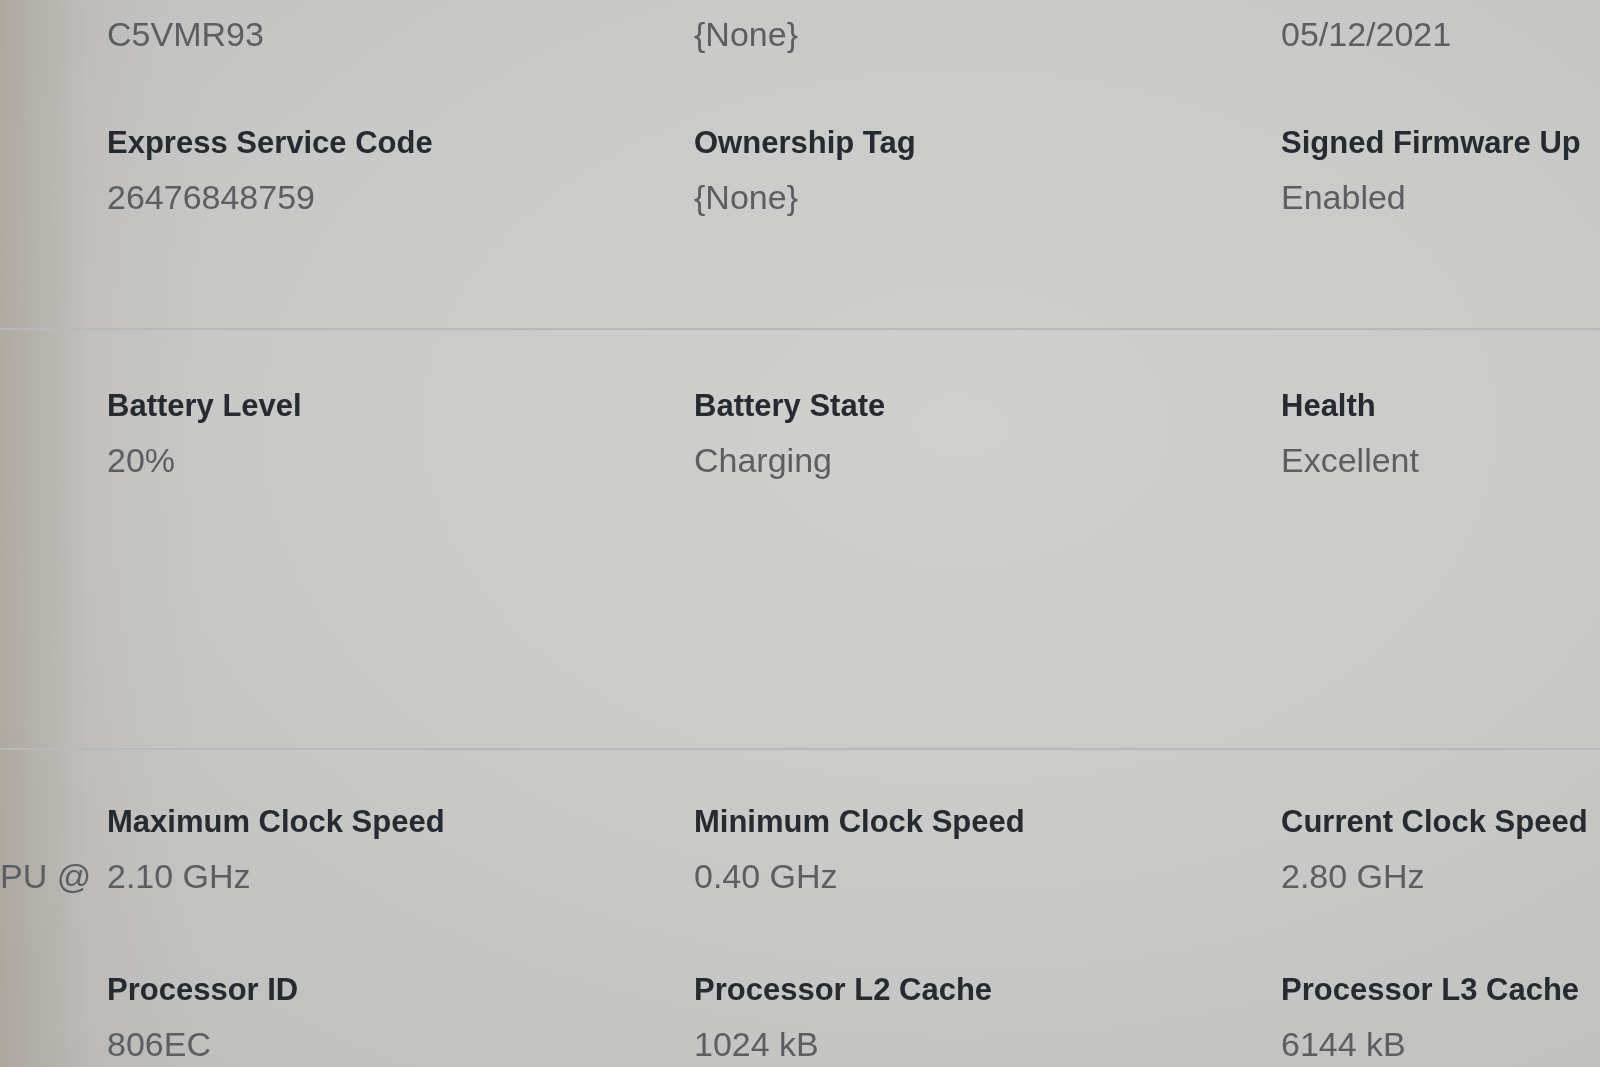  Describe the element at coordinates (756, 1044) in the screenshot. I see `field-value: 1024 kB` at that location.